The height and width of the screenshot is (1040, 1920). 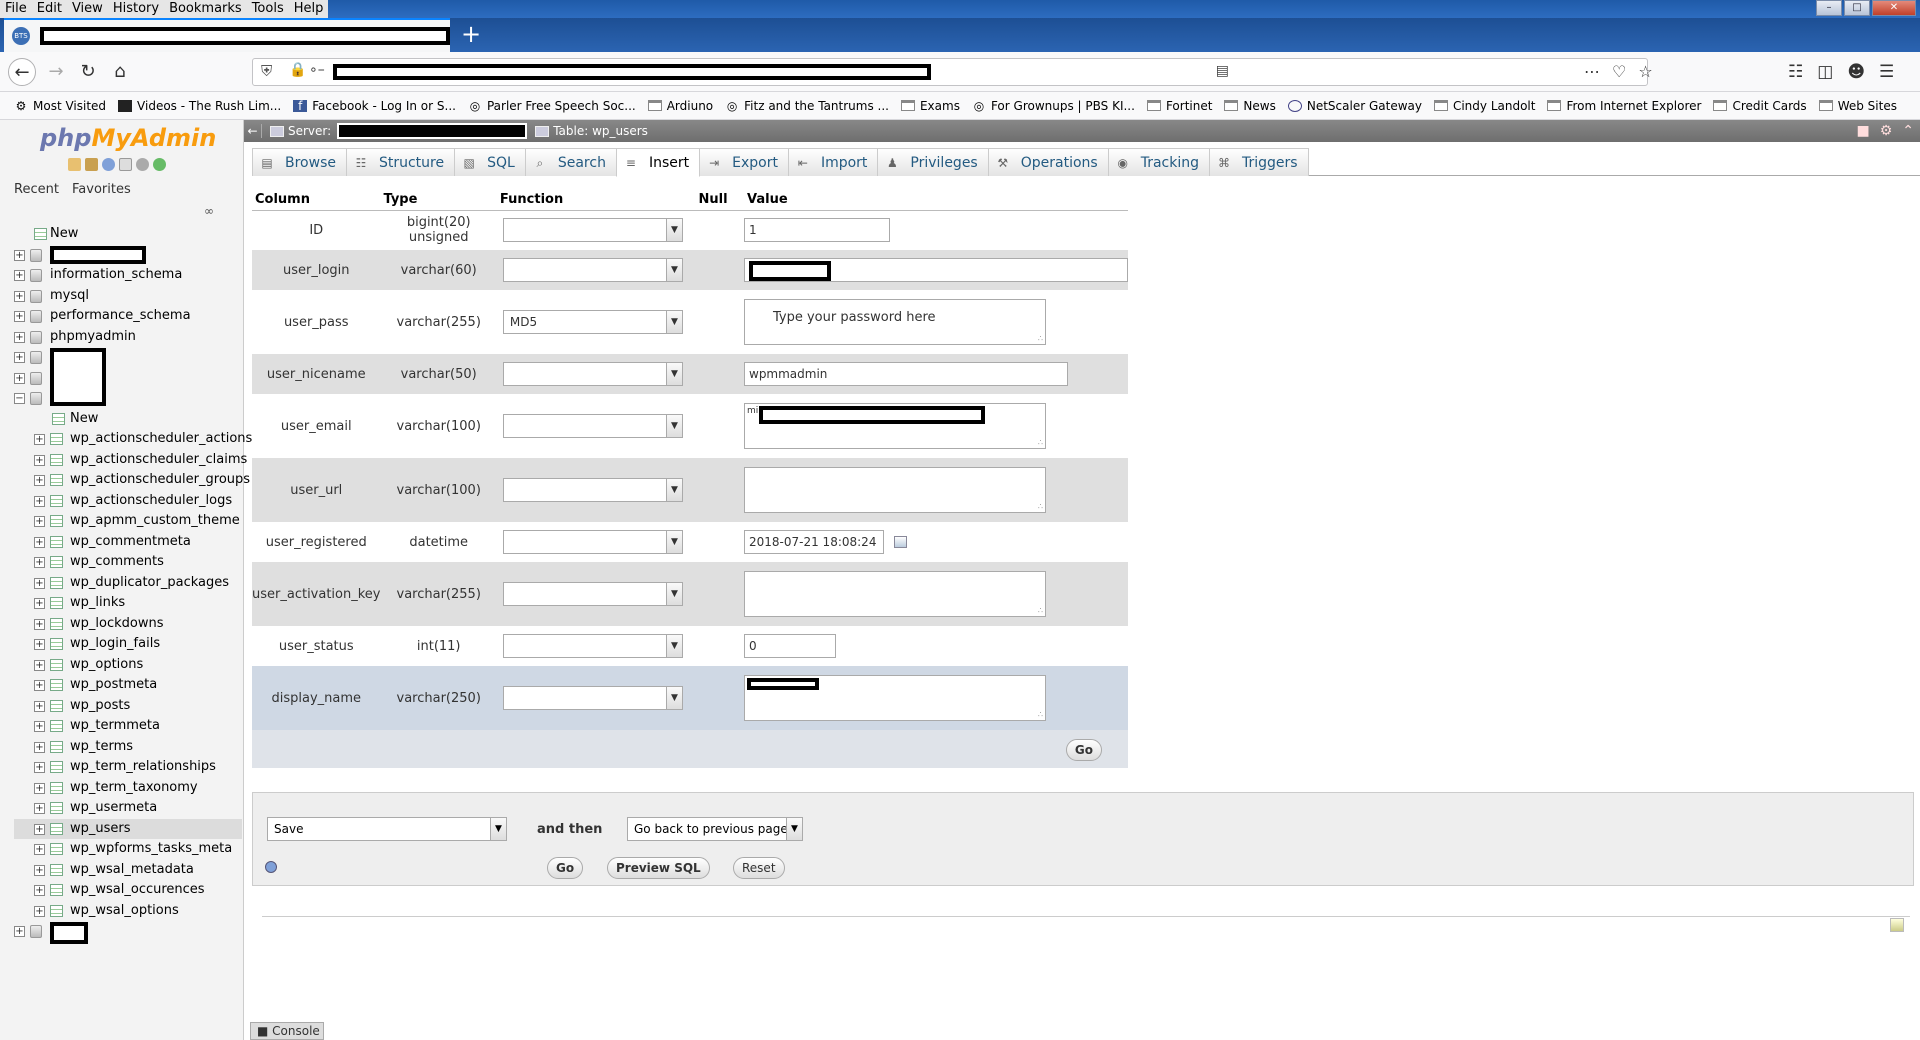 What do you see at coordinates (759, 868) in the screenshot?
I see `reset-button: Reset` at bounding box center [759, 868].